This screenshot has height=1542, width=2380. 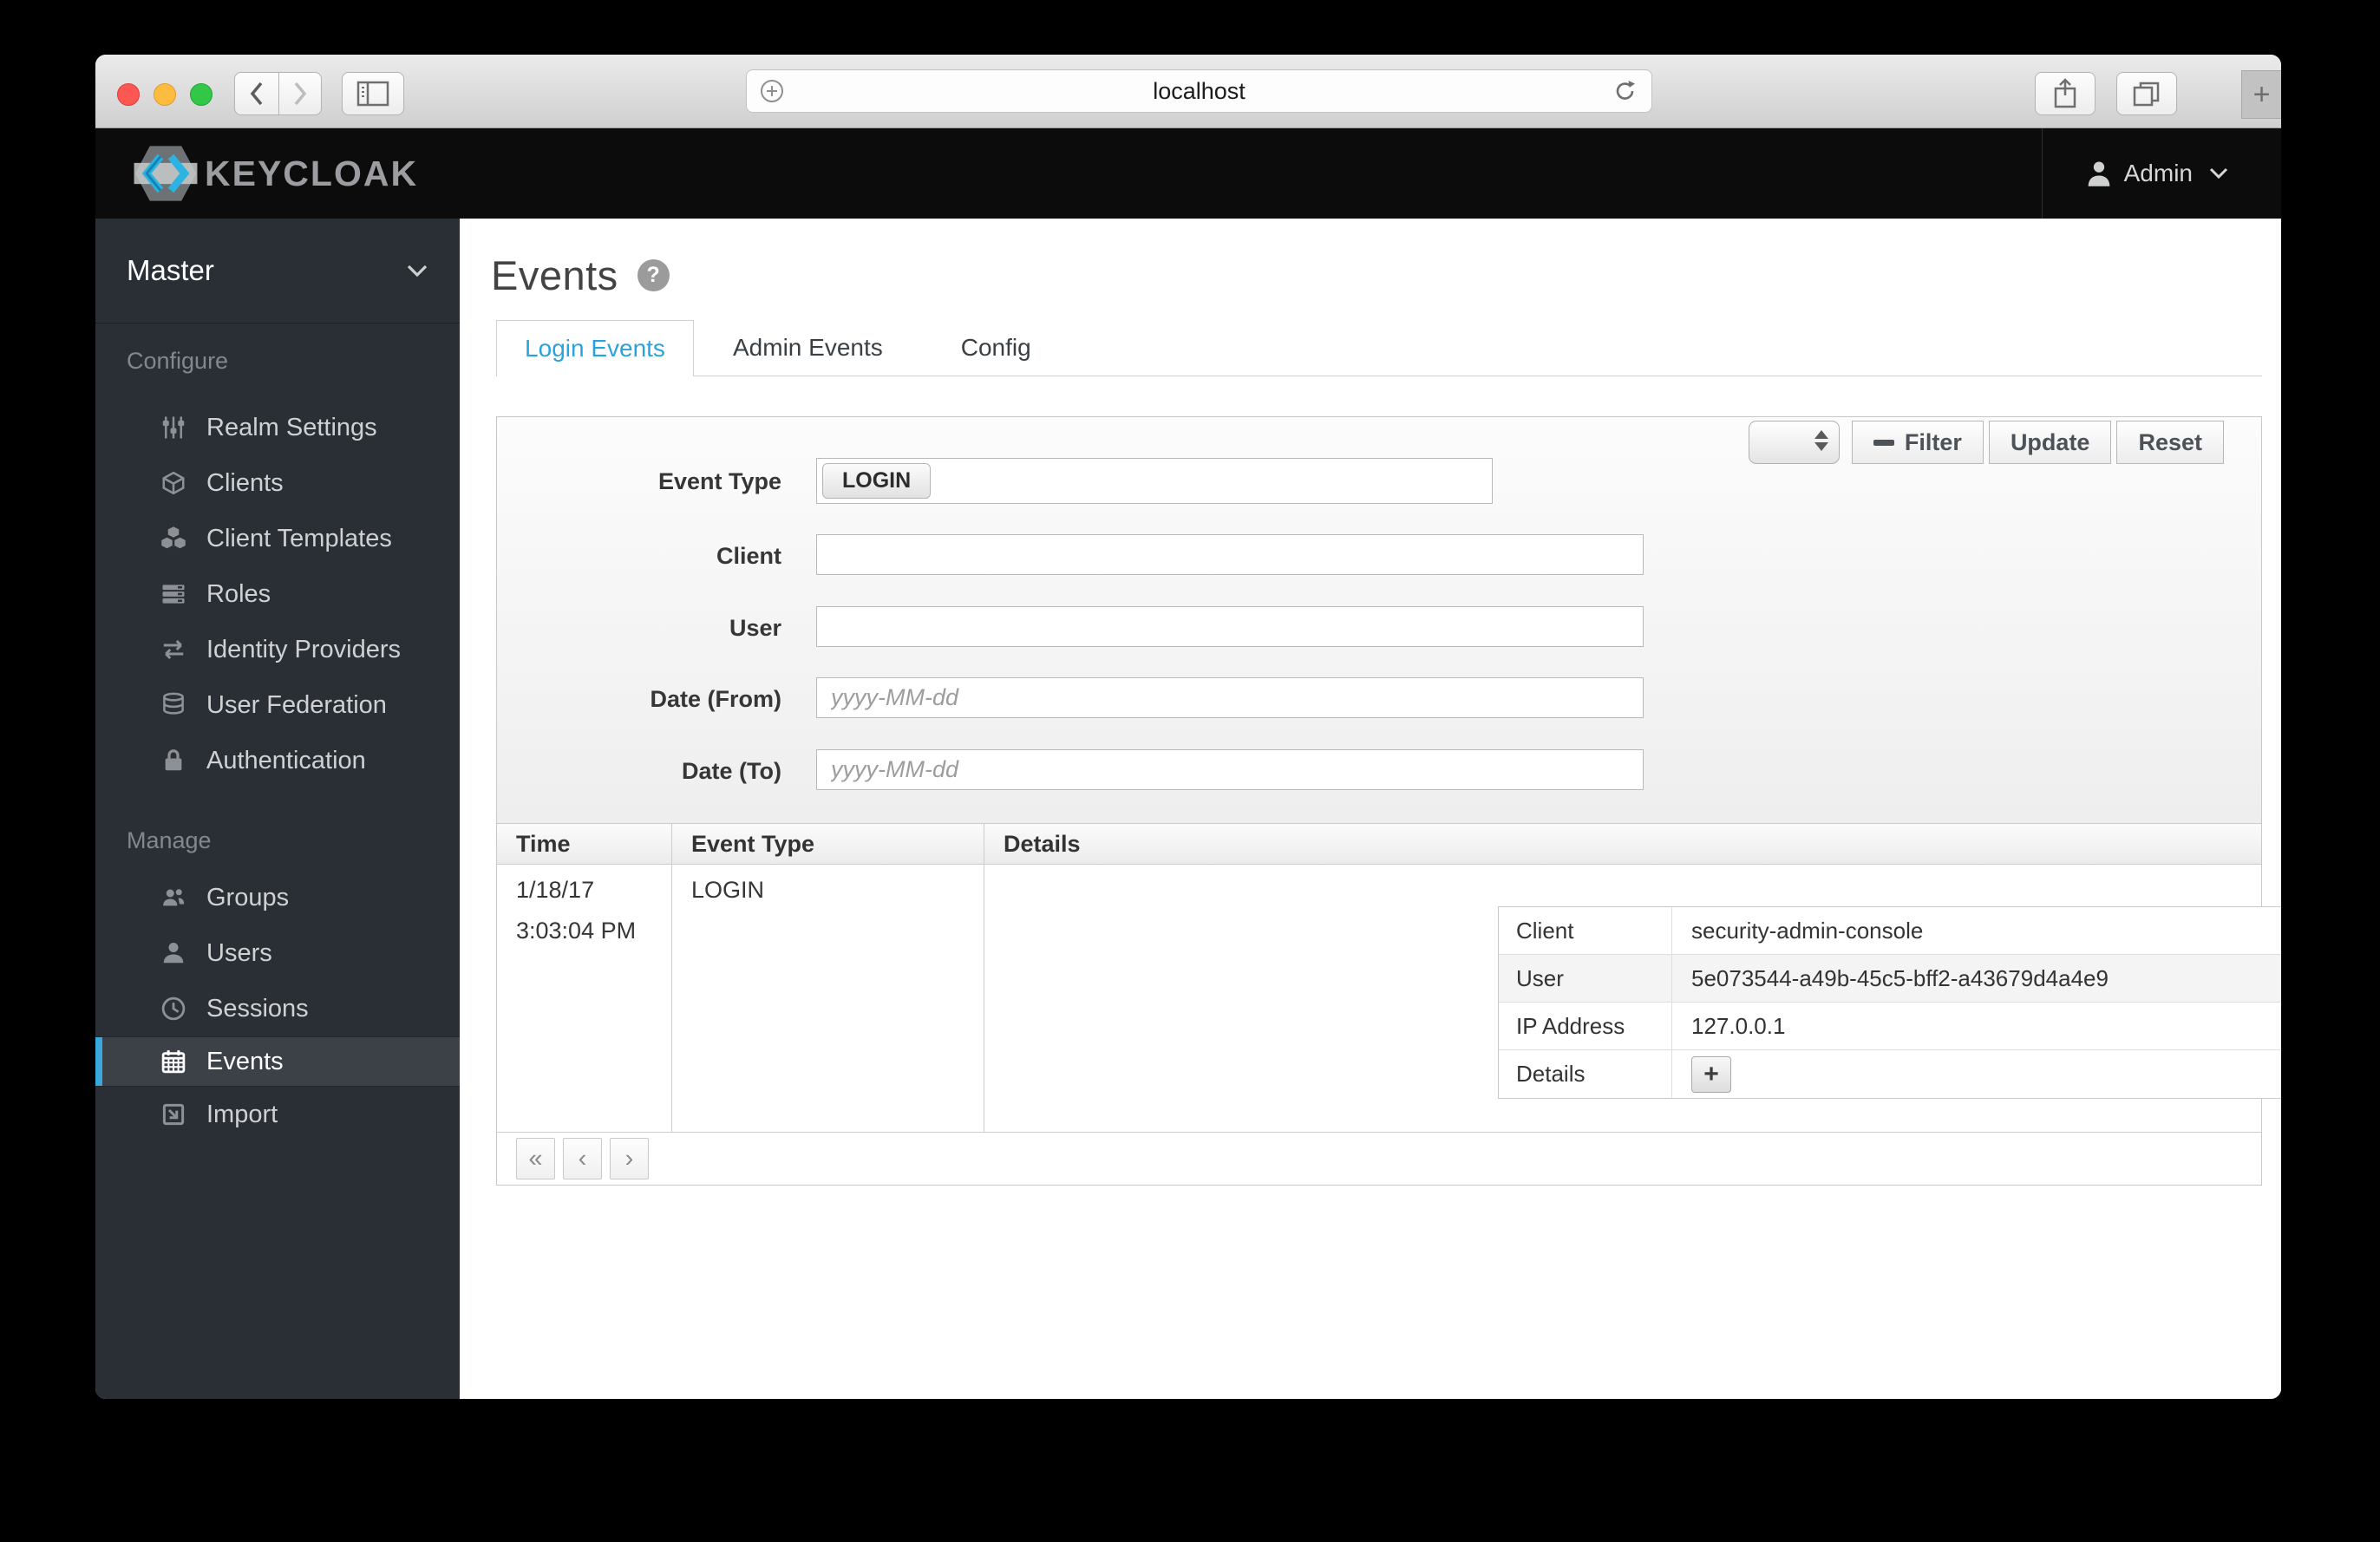 I want to click on cubes-icon, so click(x=173, y=539).